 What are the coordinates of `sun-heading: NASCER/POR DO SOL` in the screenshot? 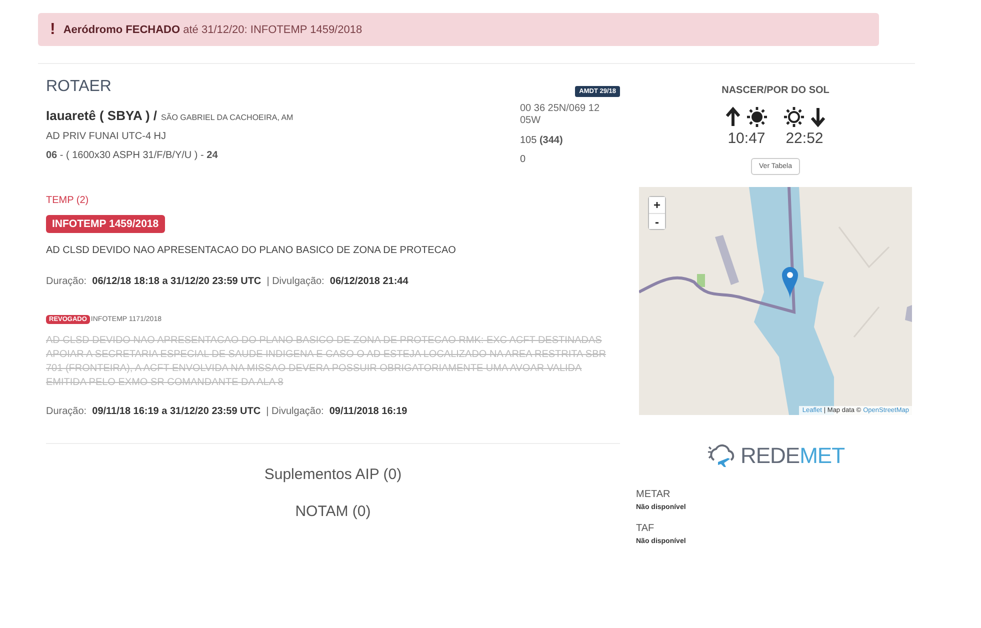 It's located at (776, 90).